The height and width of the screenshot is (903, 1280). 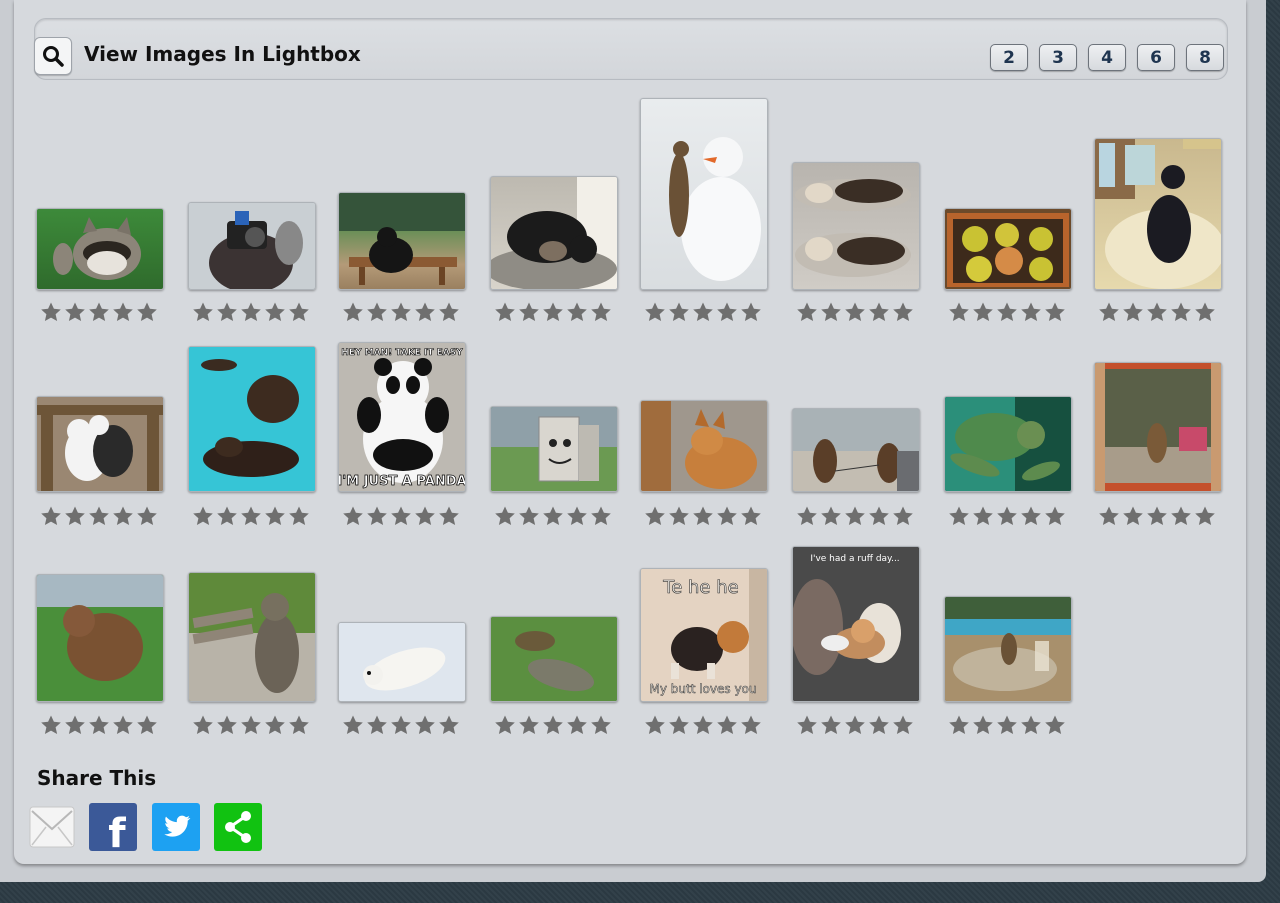 I want to click on lightbox-page-3: 3, so click(x=1058, y=57).